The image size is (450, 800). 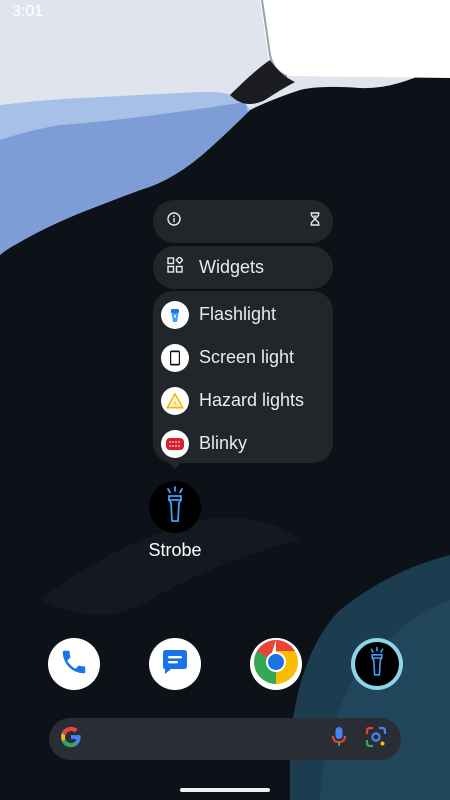 I want to click on menu-pointer, so click(x=175, y=465).